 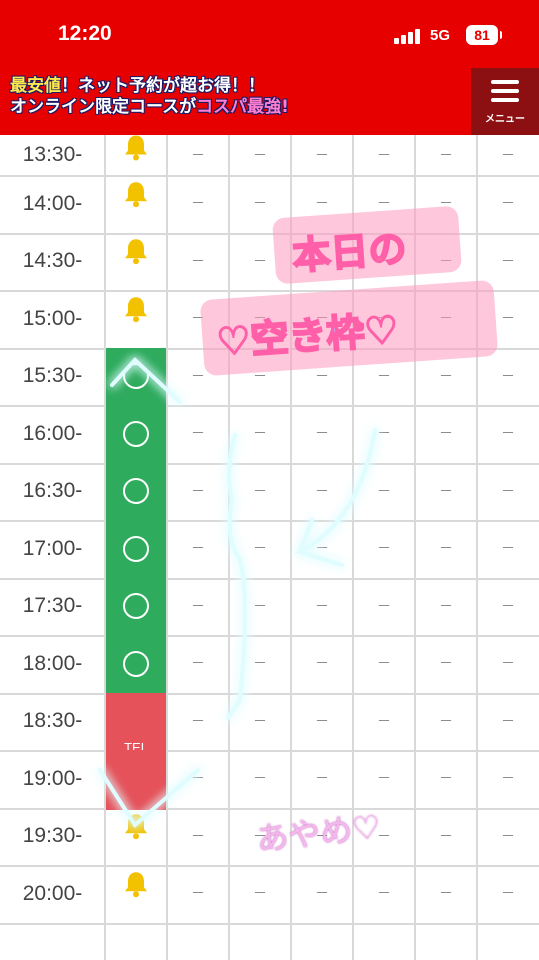 What do you see at coordinates (269, 607) in the screenshot?
I see `schedule-row: 17:30- － － － － － －` at bounding box center [269, 607].